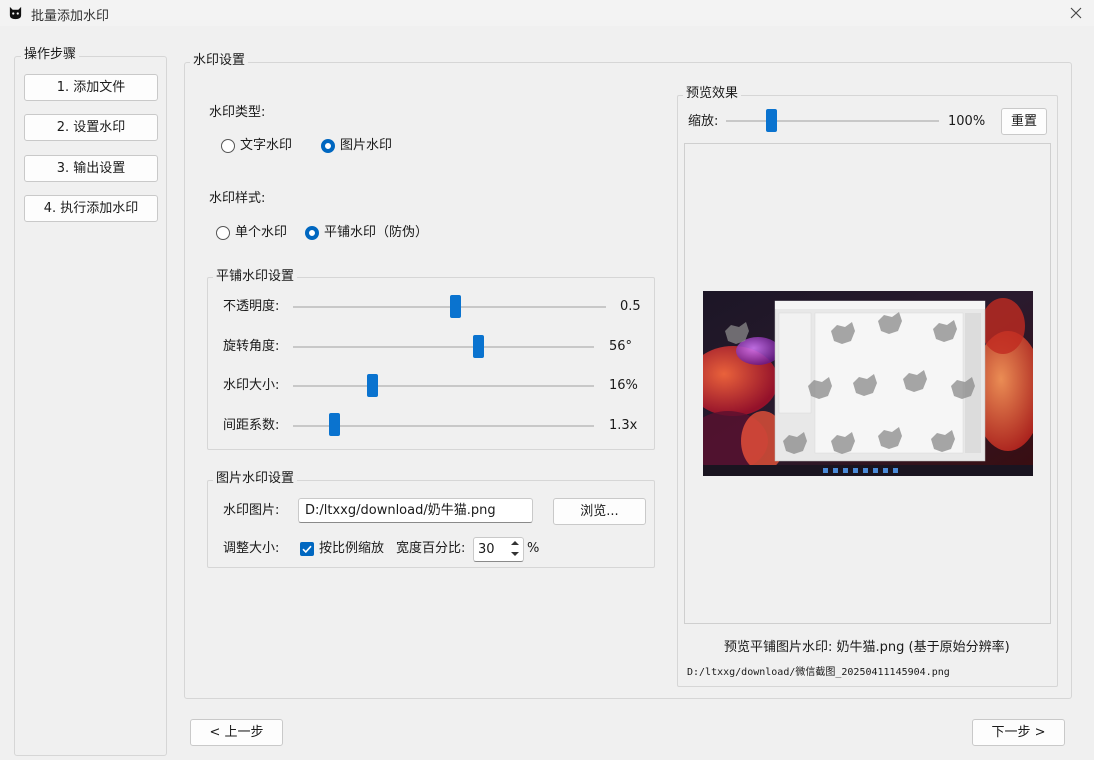  I want to click on prev-step-button: < 上一步, so click(236, 732).